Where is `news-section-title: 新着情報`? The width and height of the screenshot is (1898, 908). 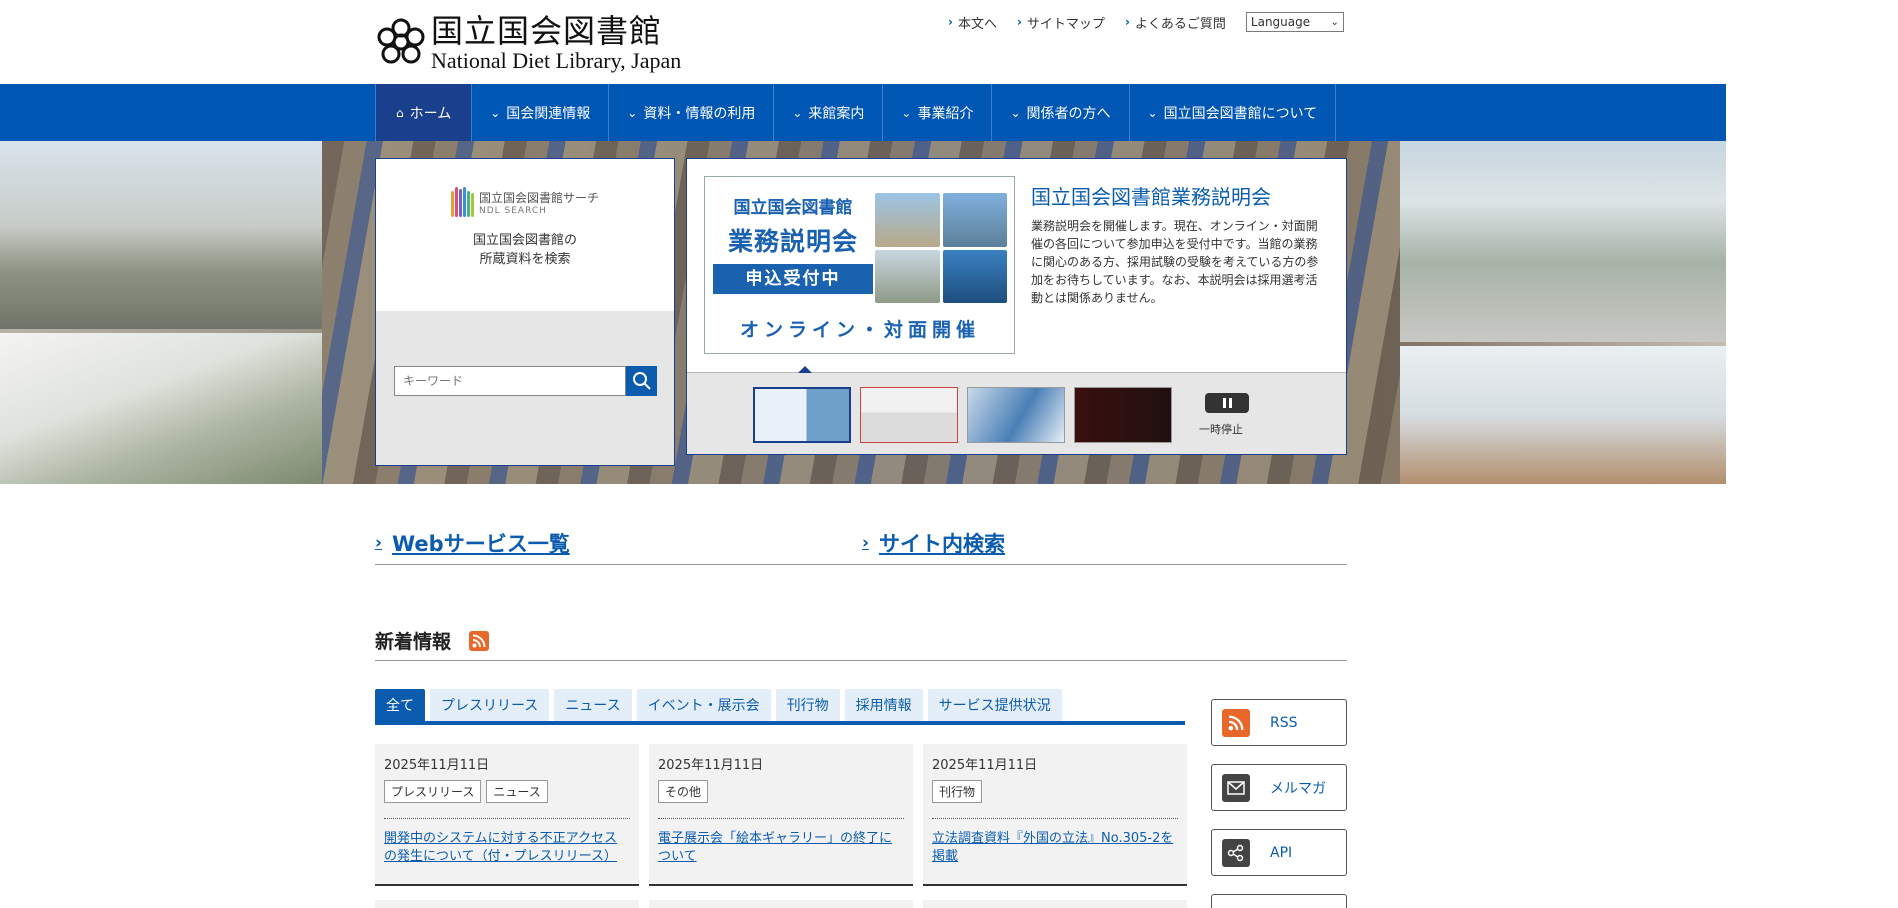
news-section-title: 新着情報 is located at coordinates (432, 640).